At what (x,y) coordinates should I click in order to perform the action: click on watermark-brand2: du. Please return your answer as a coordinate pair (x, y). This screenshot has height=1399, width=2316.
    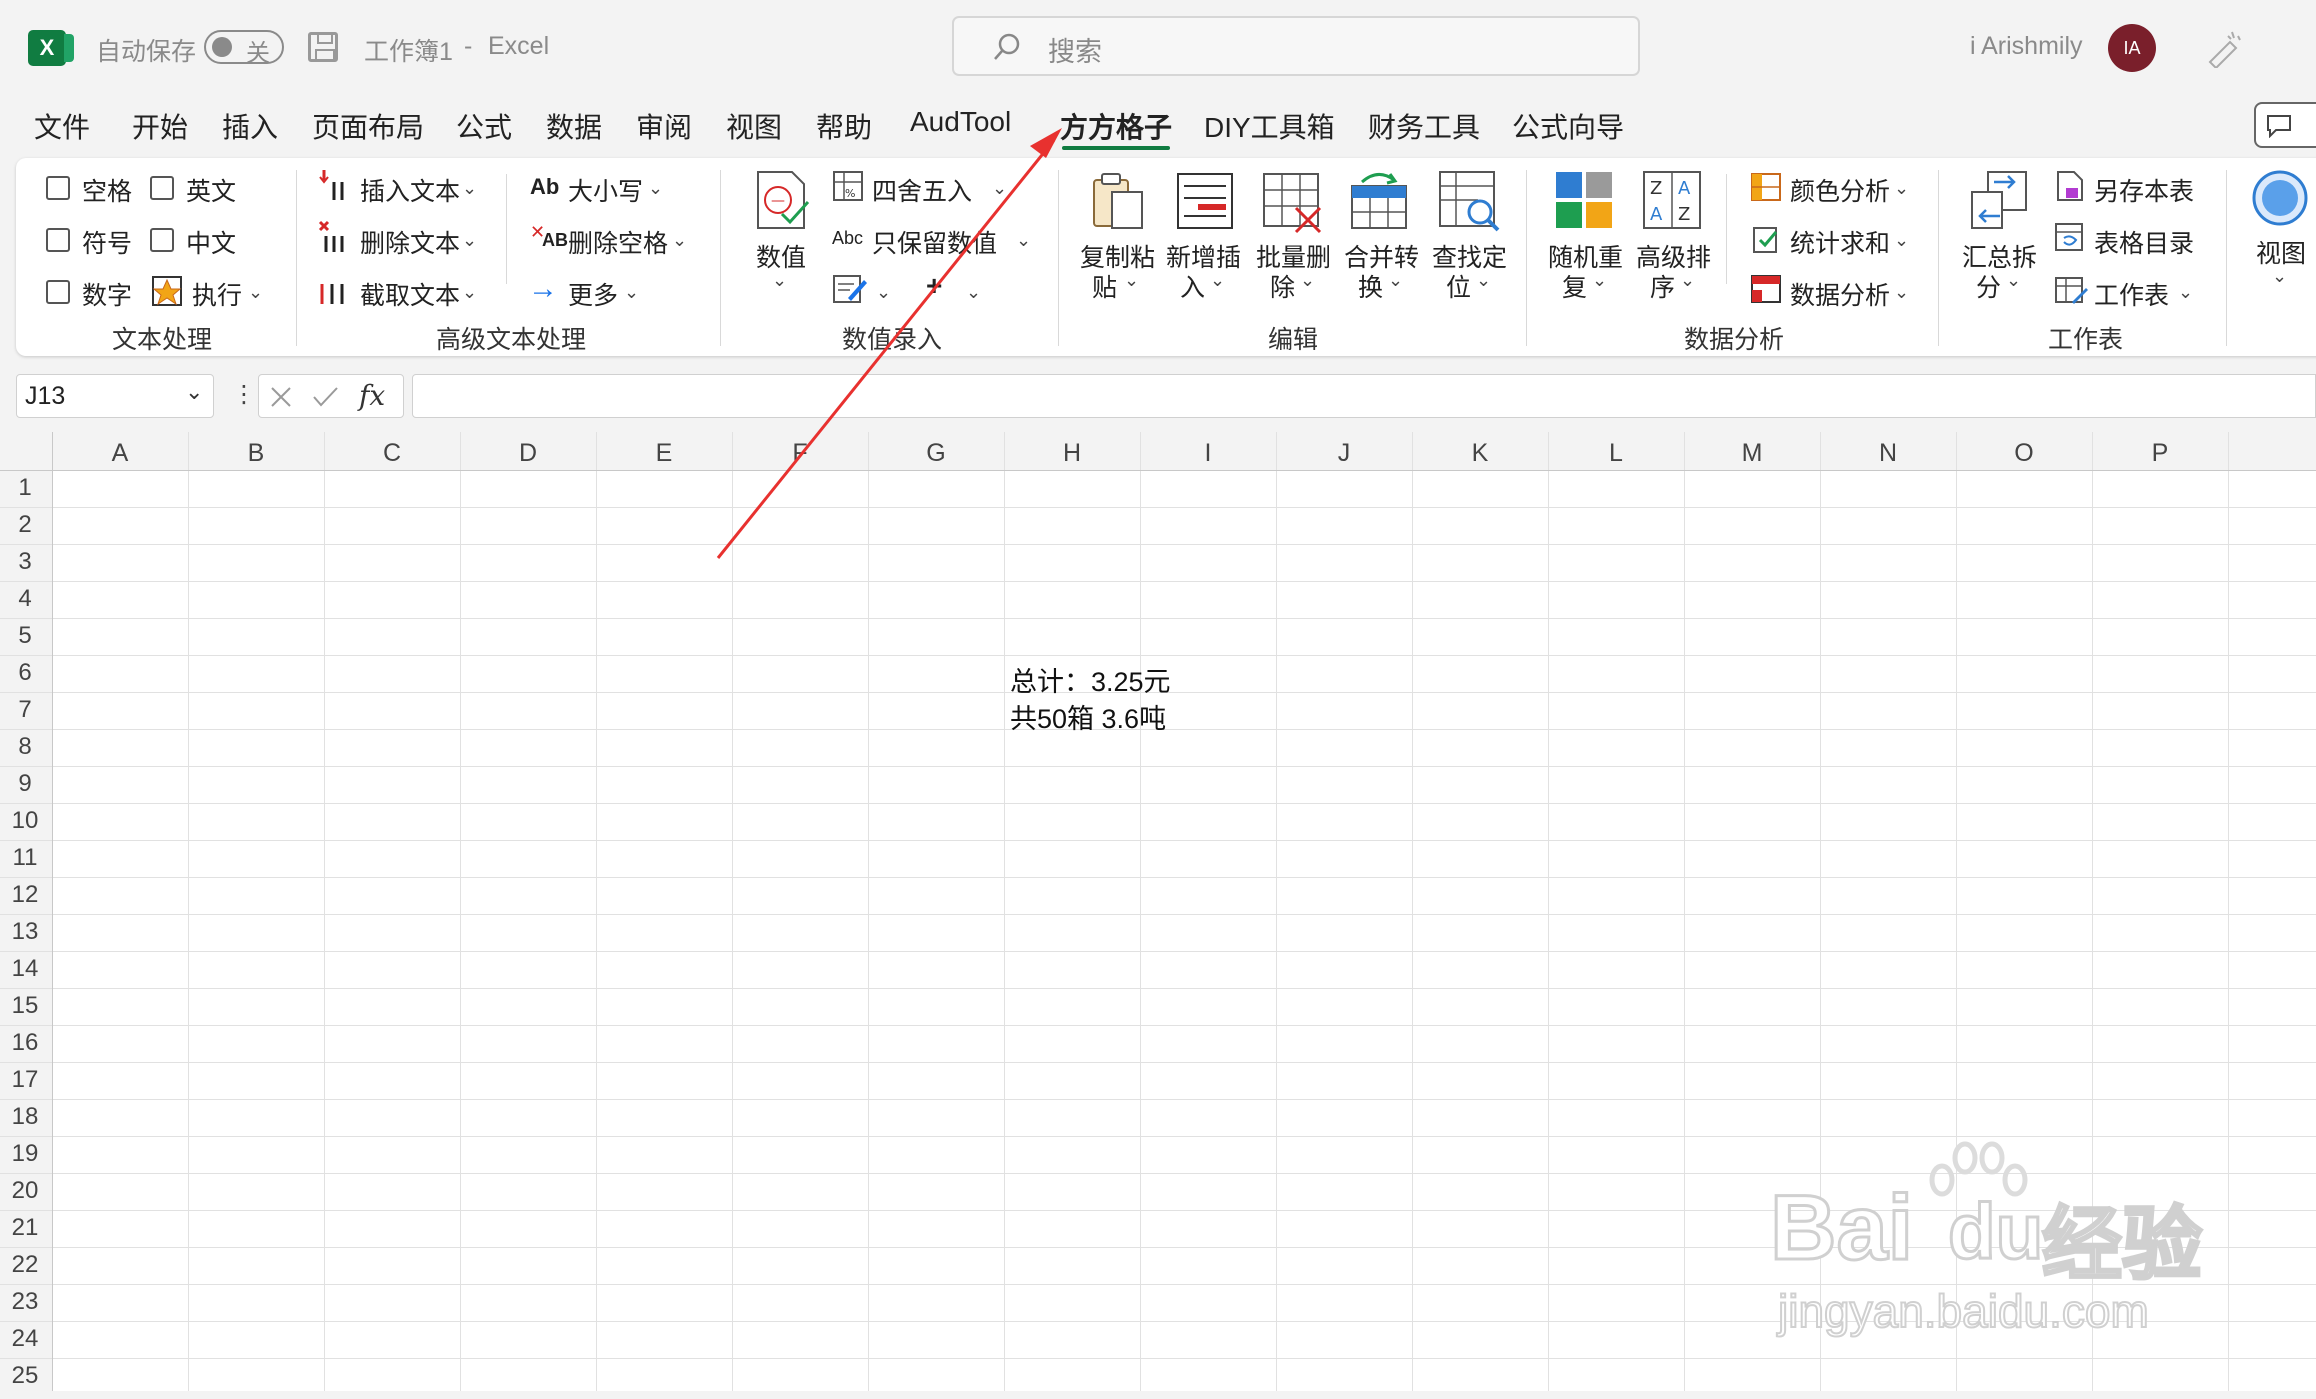
    Looking at the image, I should click on (1995, 1231).